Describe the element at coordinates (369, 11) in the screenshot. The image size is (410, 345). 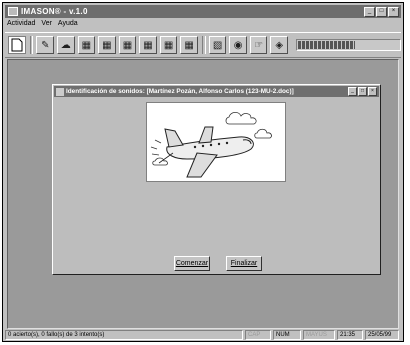
I see `minimize-button: _` at that location.